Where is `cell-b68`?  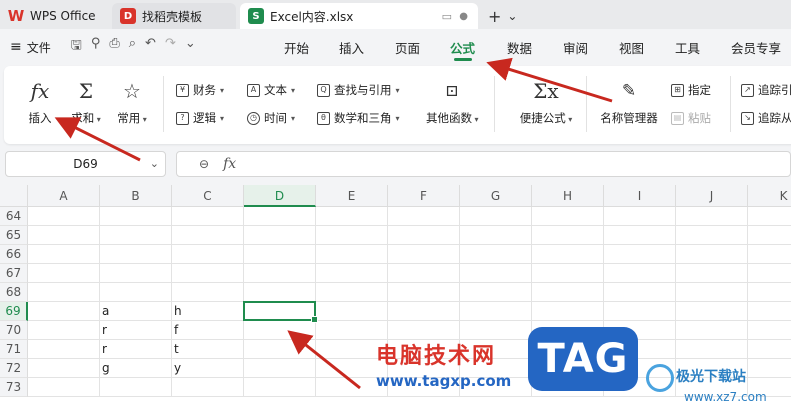 cell-b68 is located at coordinates (136, 292).